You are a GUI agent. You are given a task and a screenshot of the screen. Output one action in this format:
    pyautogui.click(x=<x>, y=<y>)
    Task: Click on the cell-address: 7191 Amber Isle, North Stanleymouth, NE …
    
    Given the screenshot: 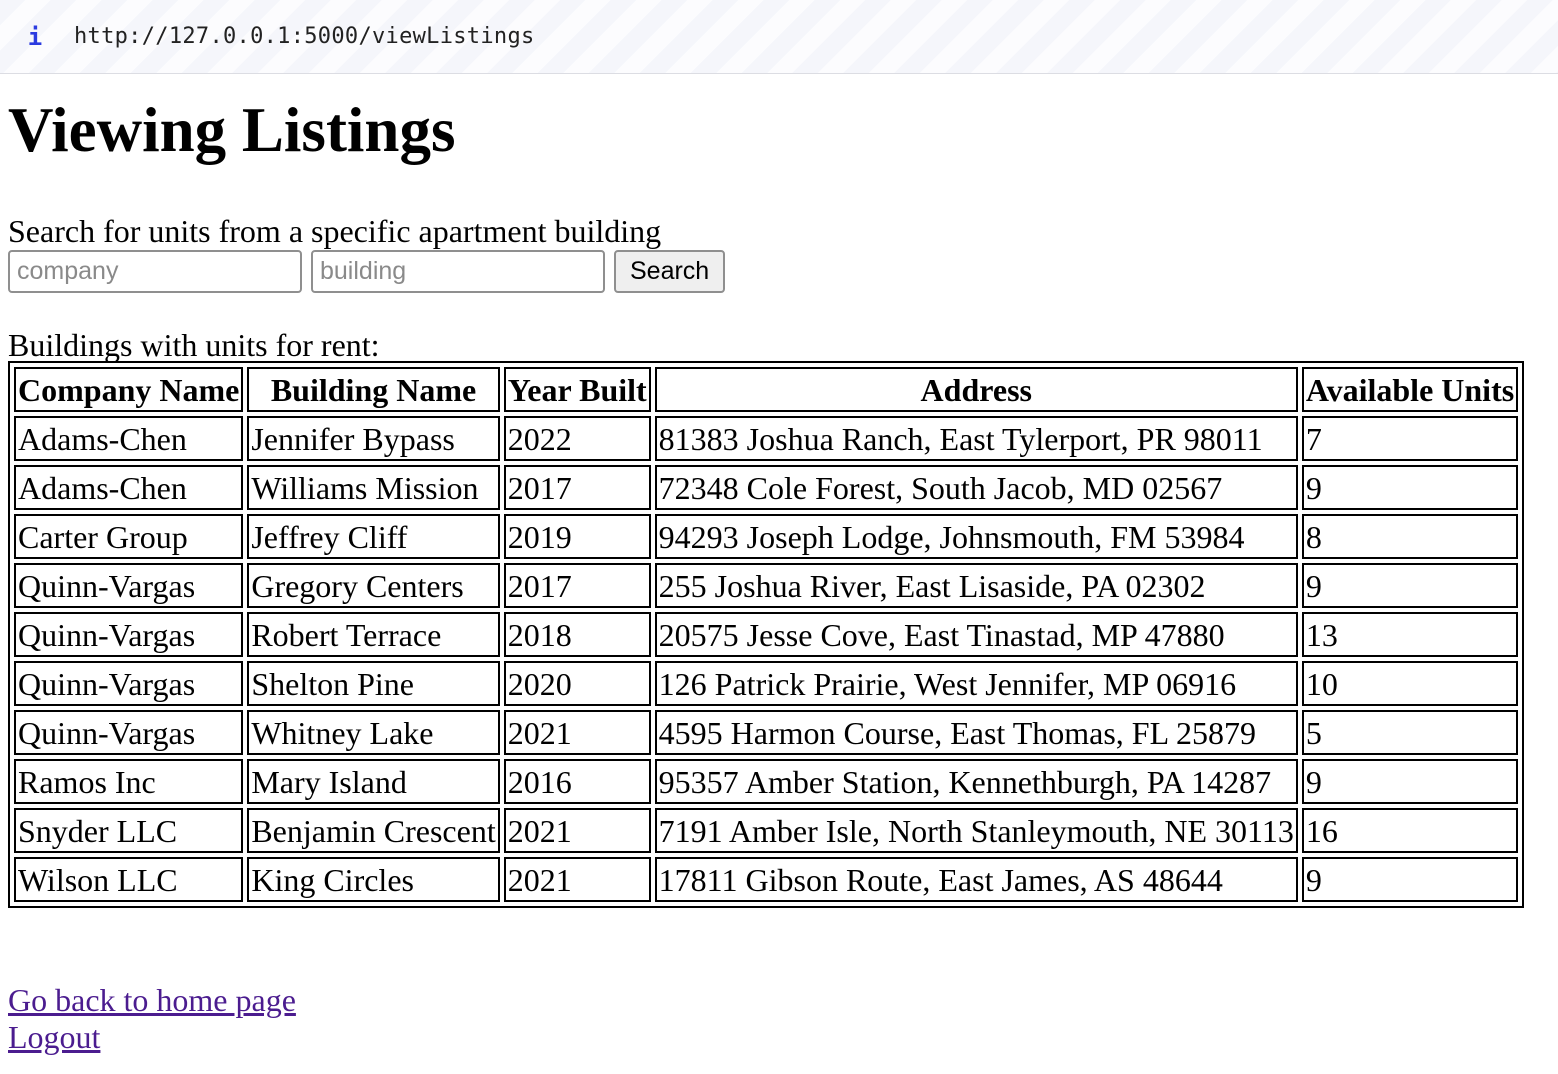 What is the action you would take?
    pyautogui.click(x=976, y=830)
    